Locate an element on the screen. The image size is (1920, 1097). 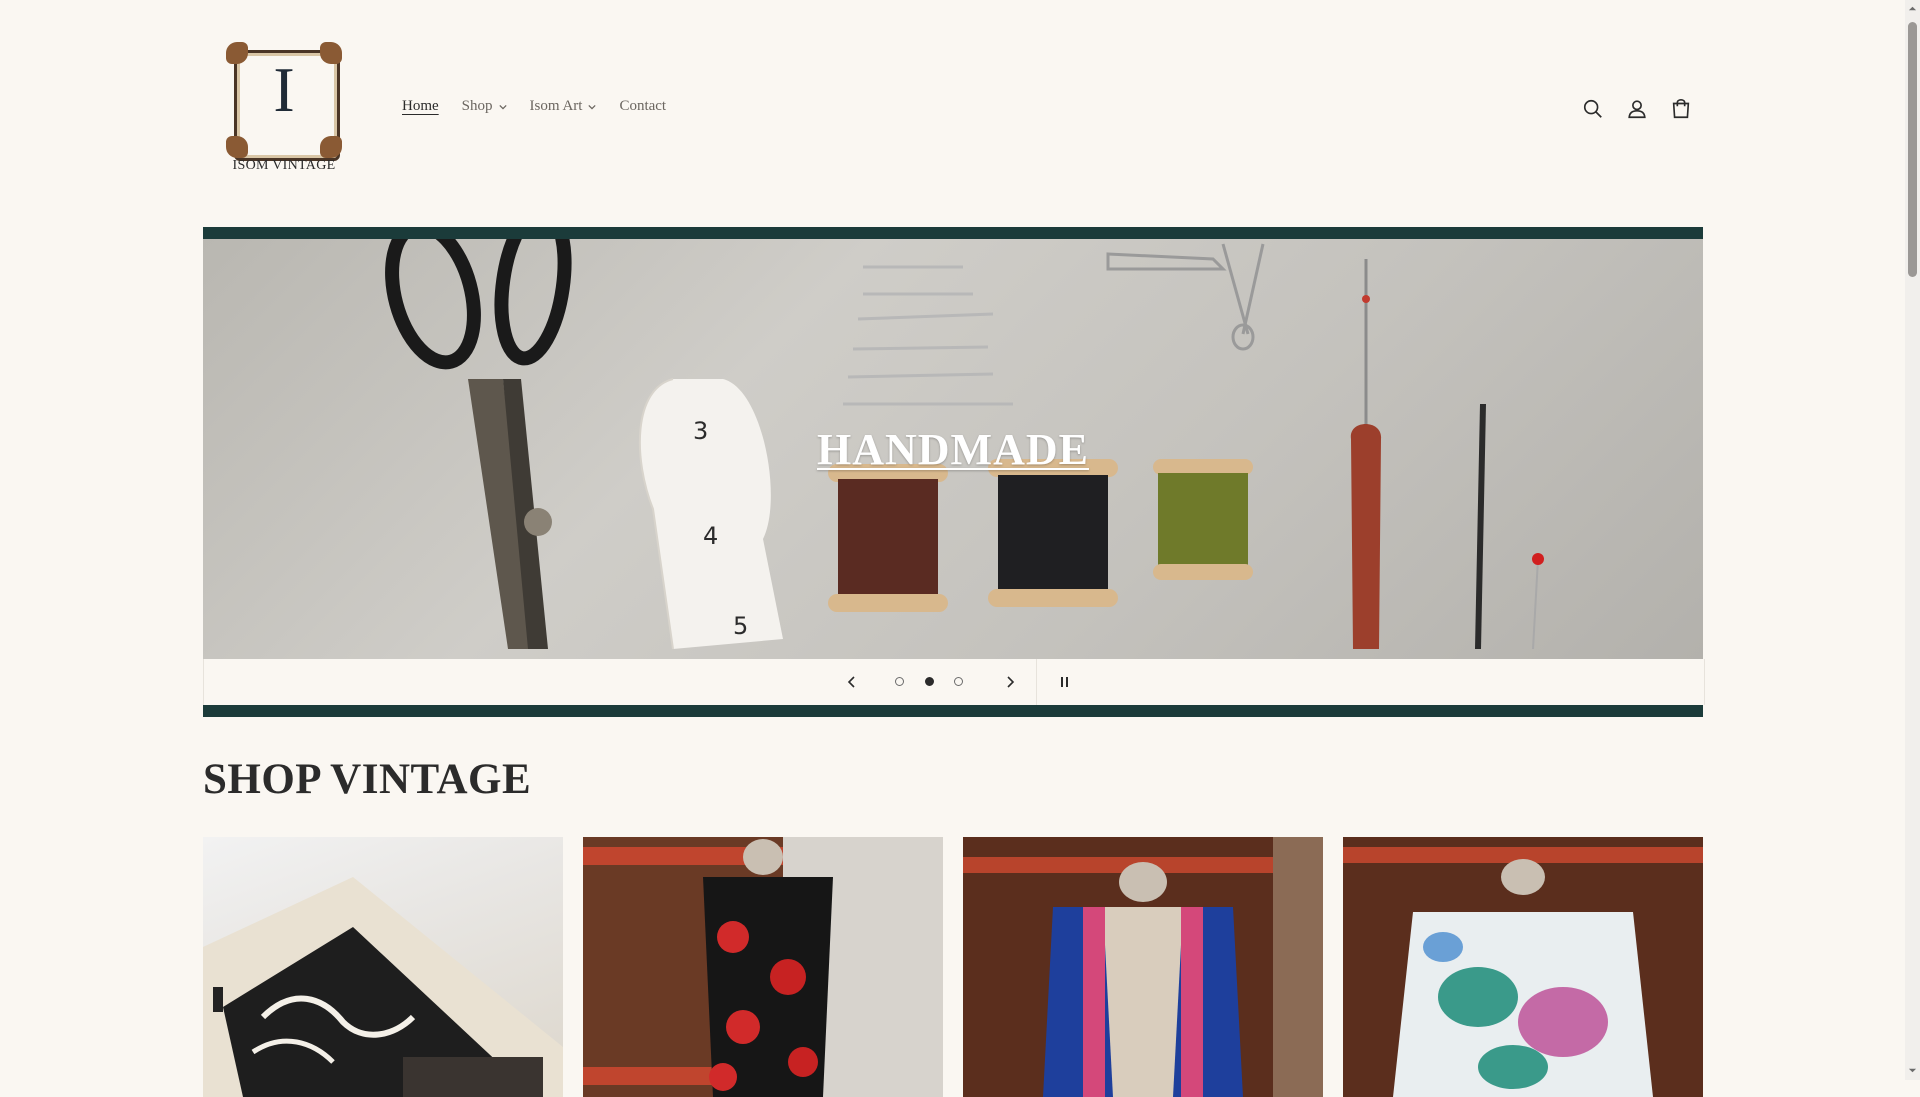
controls-divider is located at coordinates (1036, 682).